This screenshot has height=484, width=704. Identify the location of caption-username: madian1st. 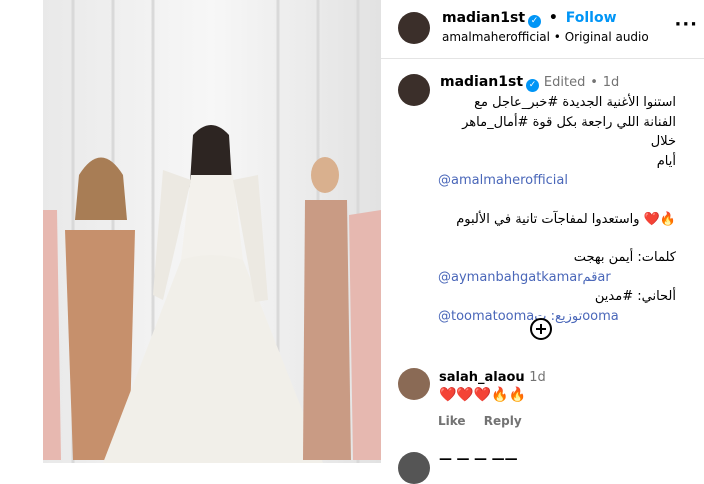
(481, 82).